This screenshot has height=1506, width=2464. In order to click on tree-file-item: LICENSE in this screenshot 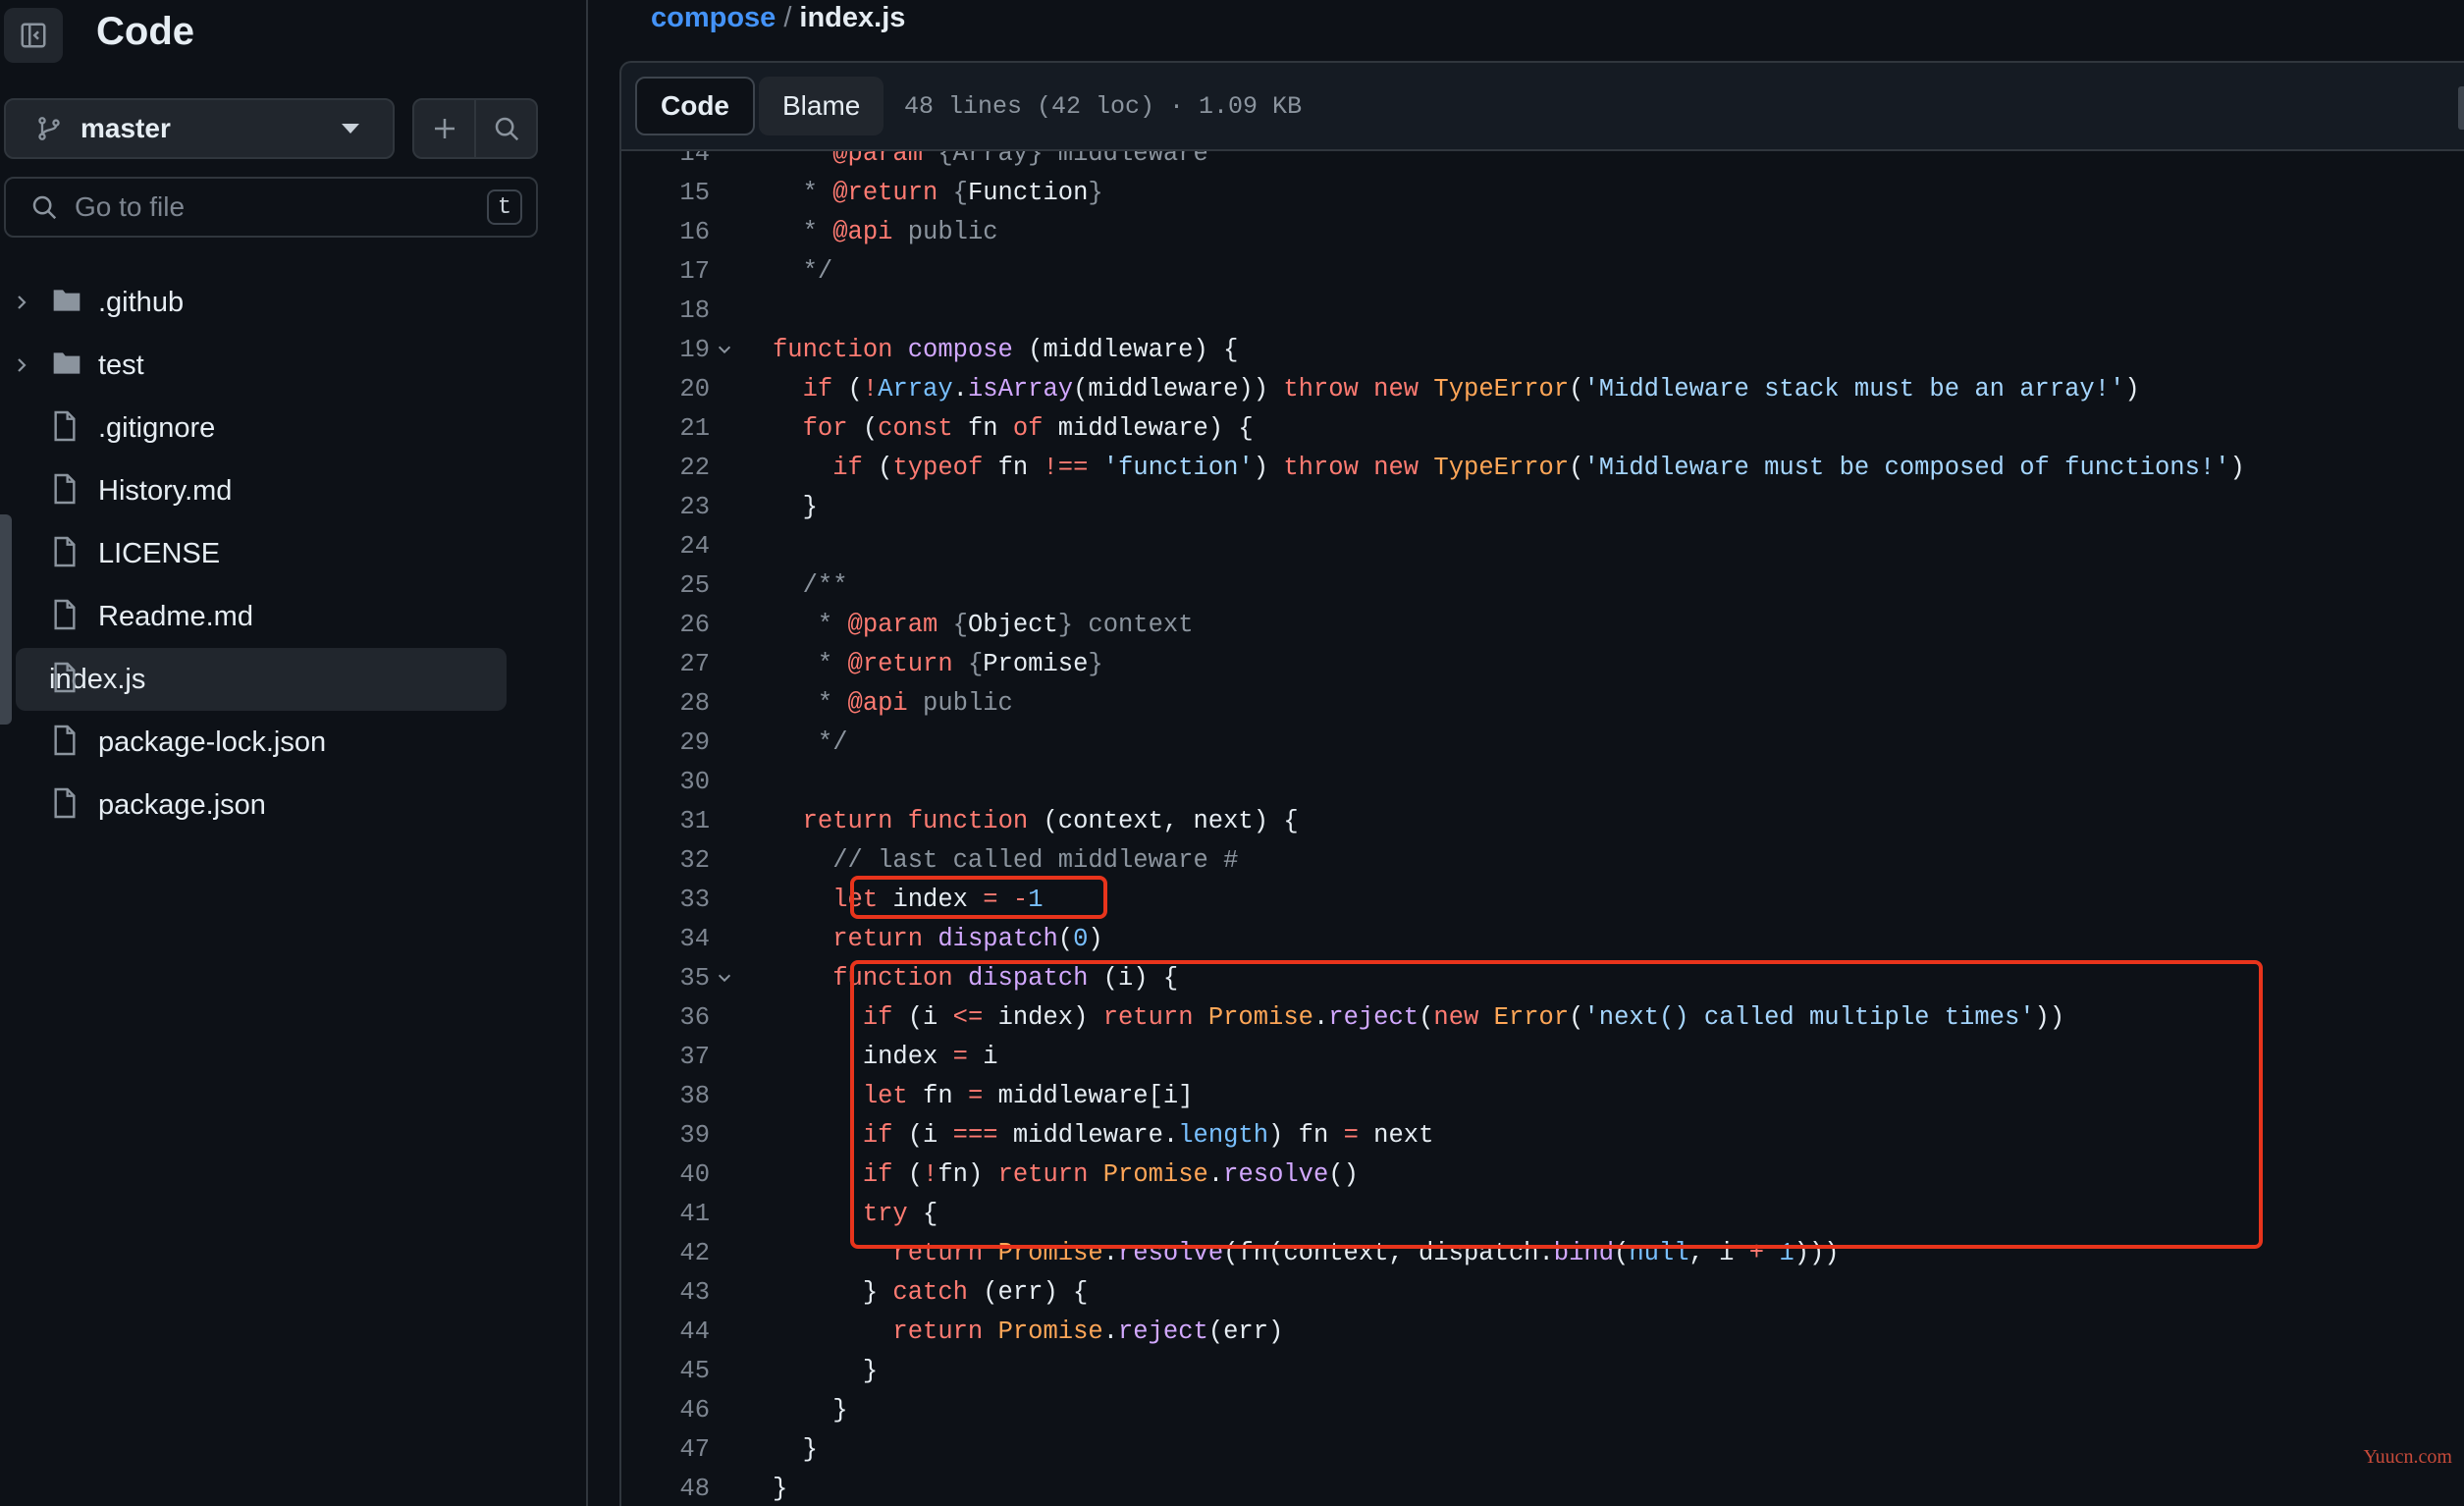, I will do `click(293, 553)`.